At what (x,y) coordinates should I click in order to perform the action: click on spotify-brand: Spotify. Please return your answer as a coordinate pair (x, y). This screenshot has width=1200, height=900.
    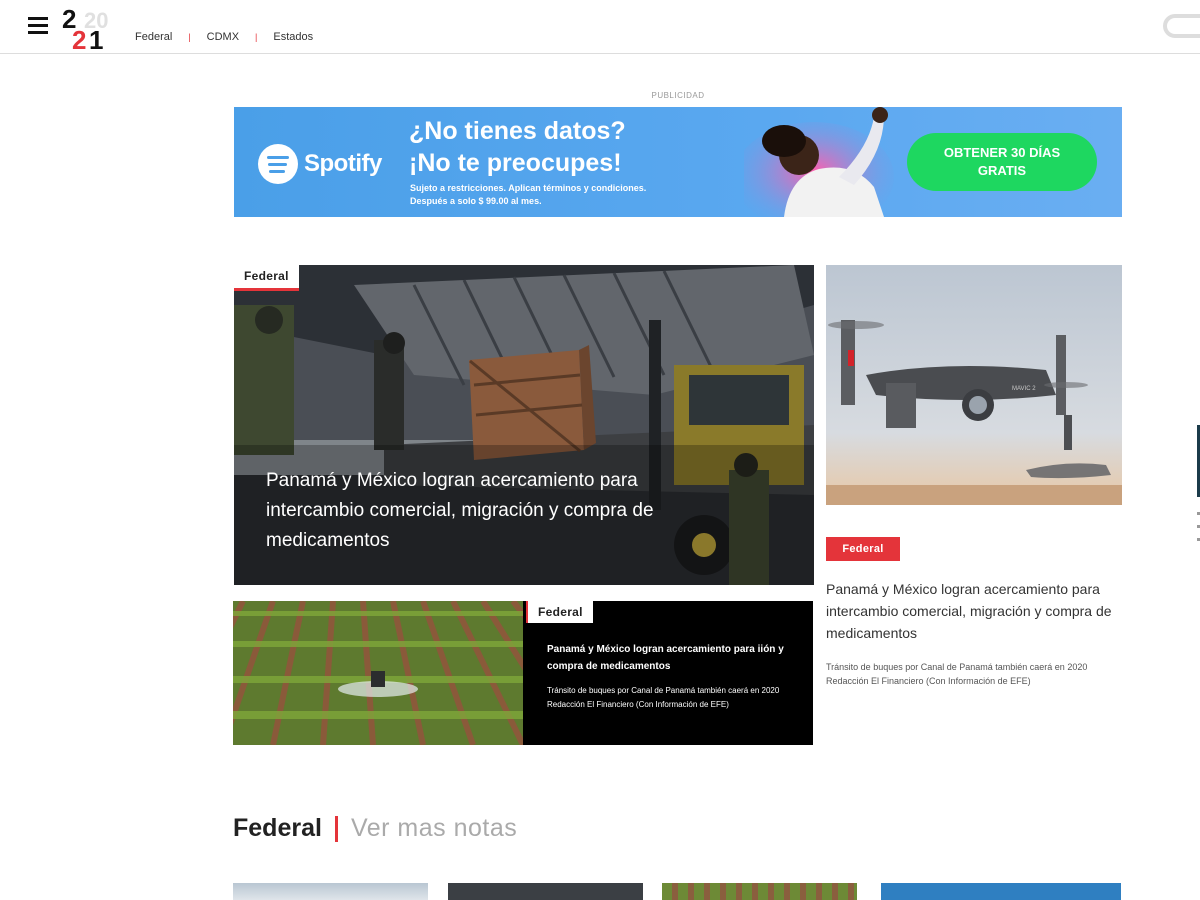
    Looking at the image, I should click on (343, 163).